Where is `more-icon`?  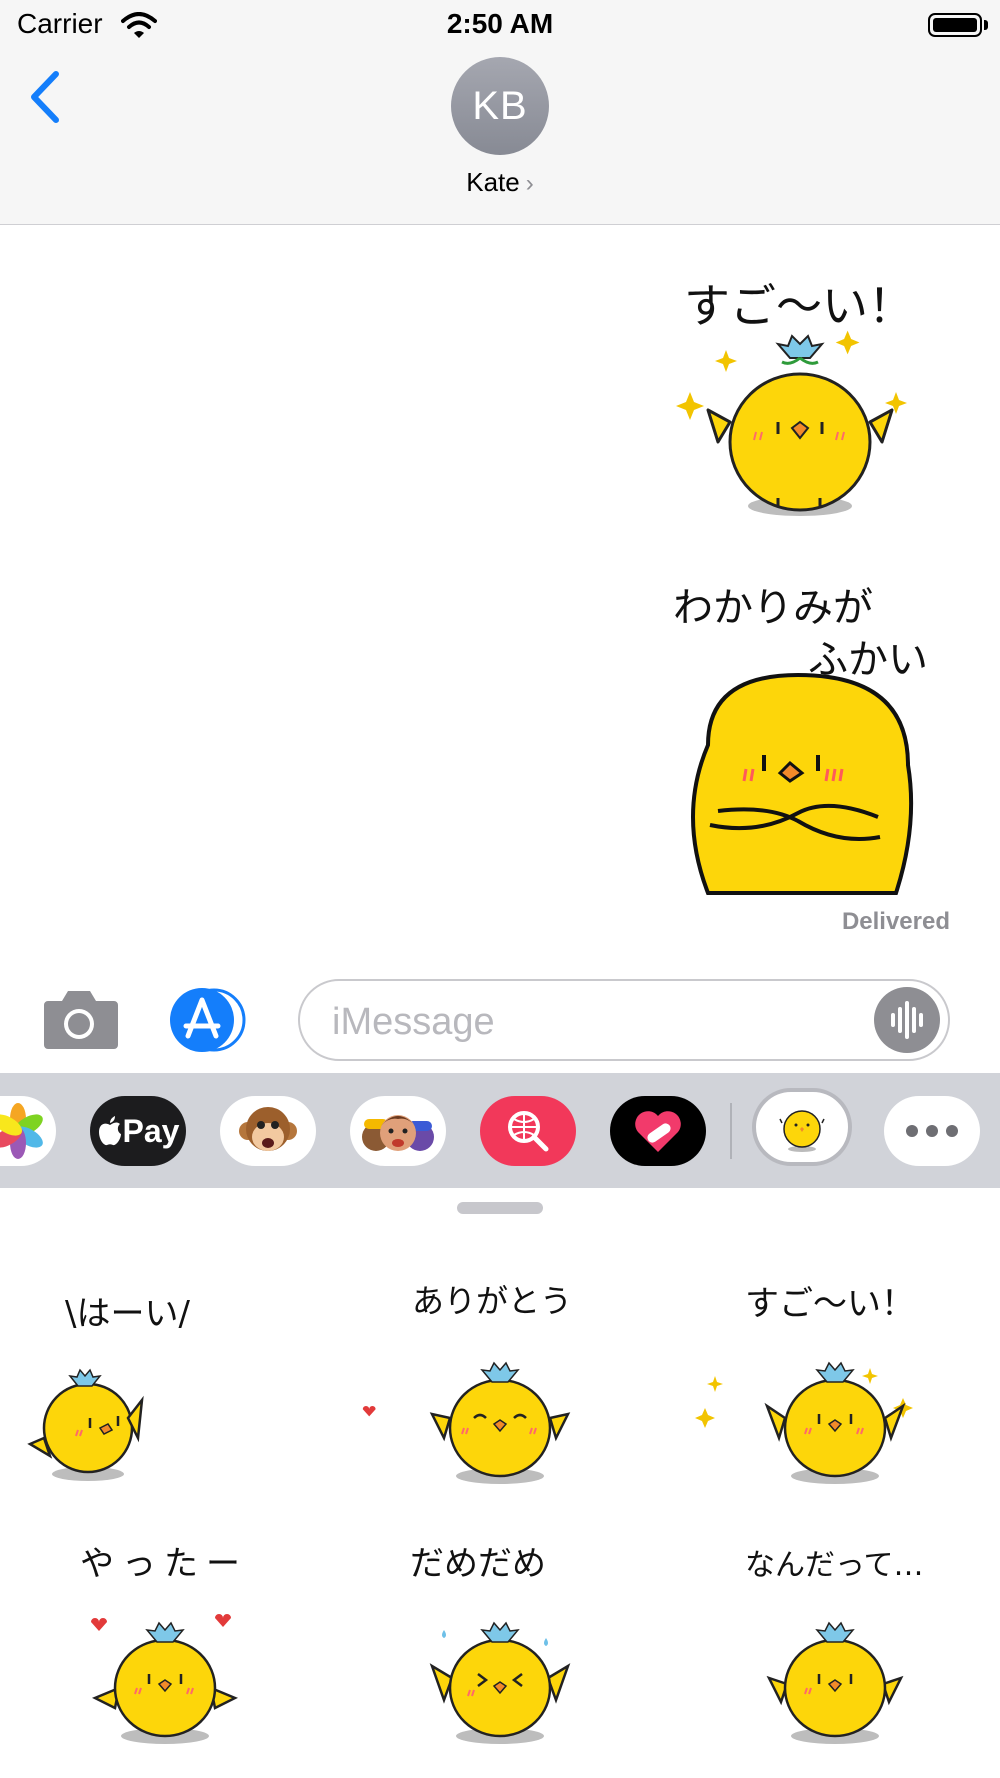 more-icon is located at coordinates (932, 1131).